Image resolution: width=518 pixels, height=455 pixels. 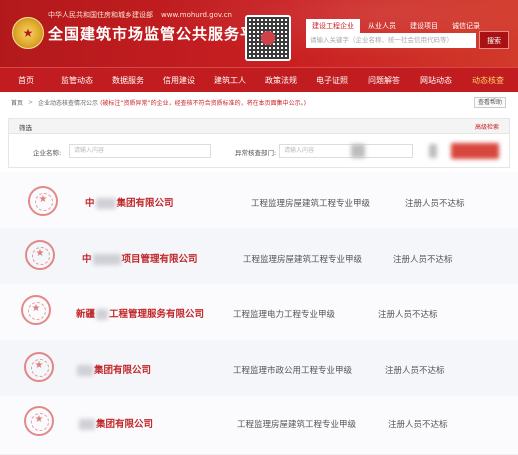 What do you see at coordinates (100, 15) in the screenshot?
I see `ministry-name: 中华人民共和国住房和城乡建设部` at bounding box center [100, 15].